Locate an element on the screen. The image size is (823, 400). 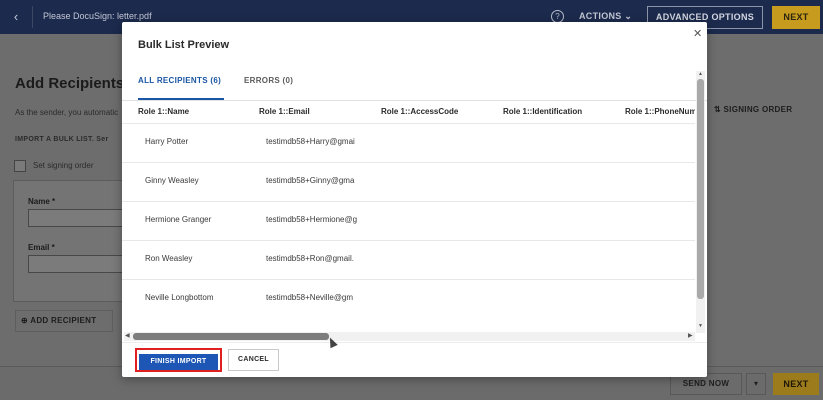
actions-label: ACTIONS is located at coordinates (600, 16).